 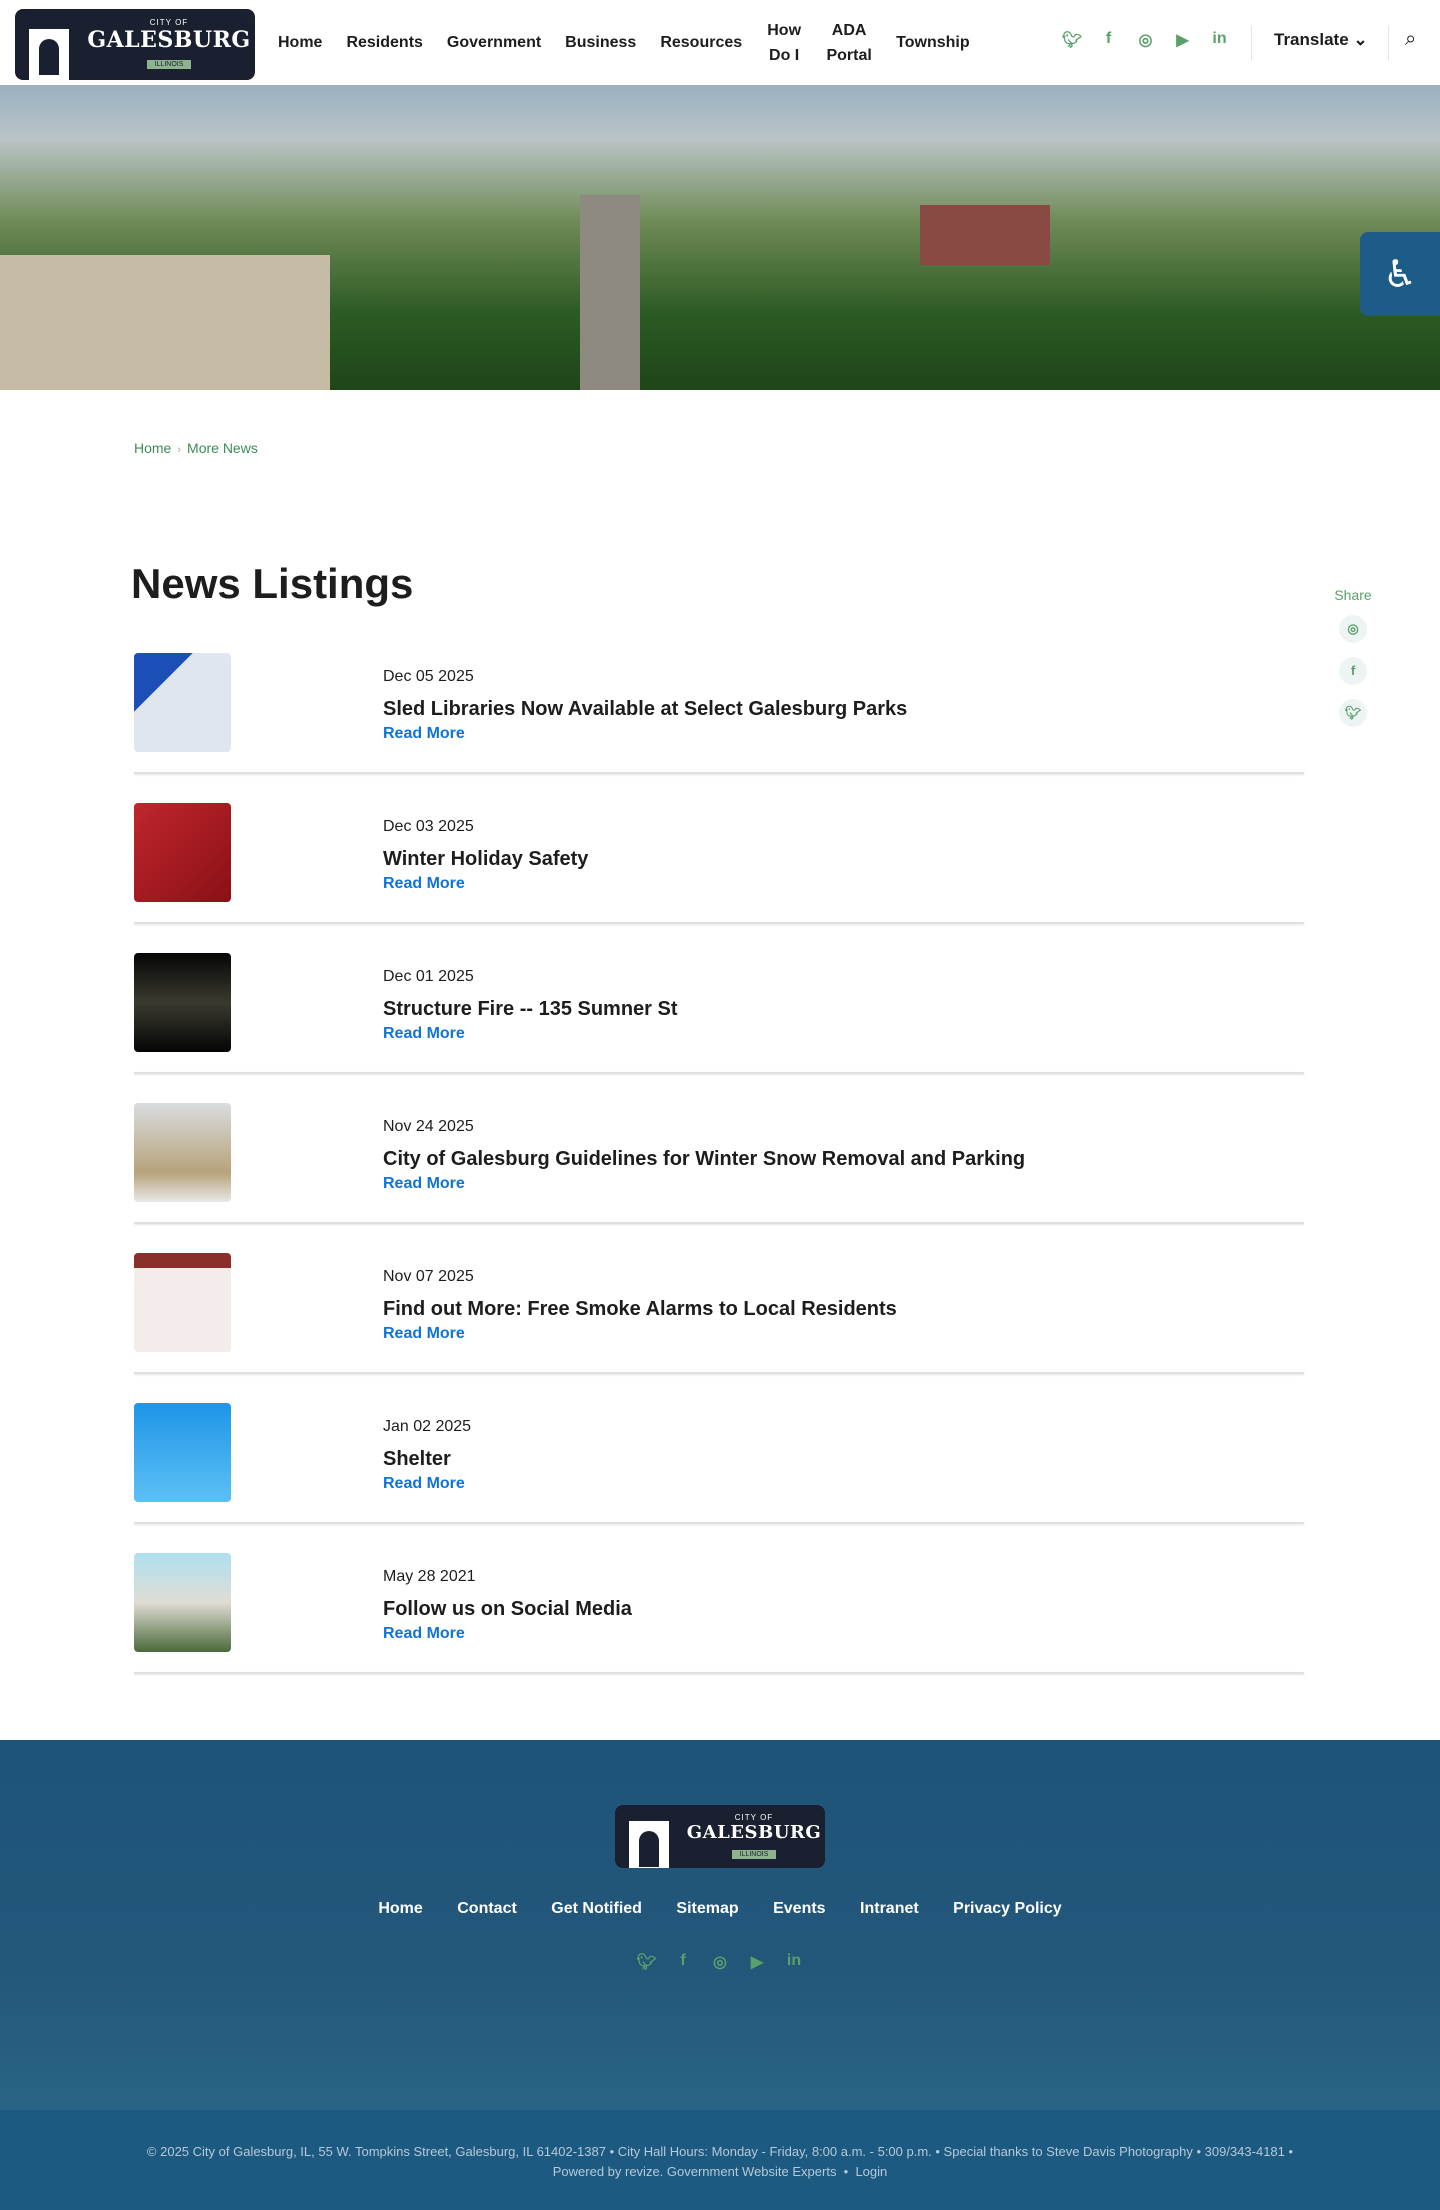 What do you see at coordinates (428, 1126) in the screenshot?
I see `news-date: Nov 24 2025` at bounding box center [428, 1126].